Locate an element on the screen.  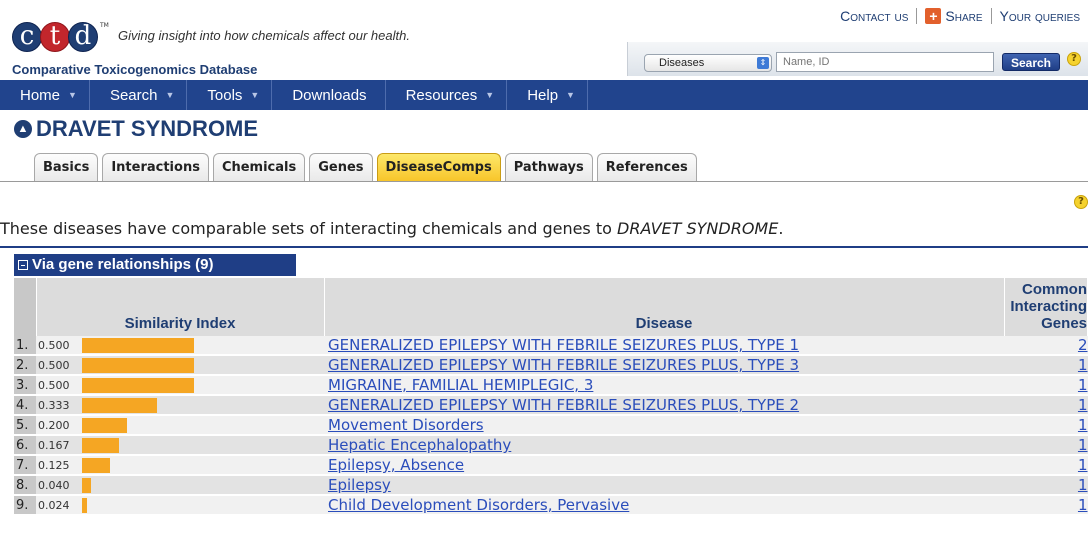
row-index: 8. is located at coordinates (25, 485).